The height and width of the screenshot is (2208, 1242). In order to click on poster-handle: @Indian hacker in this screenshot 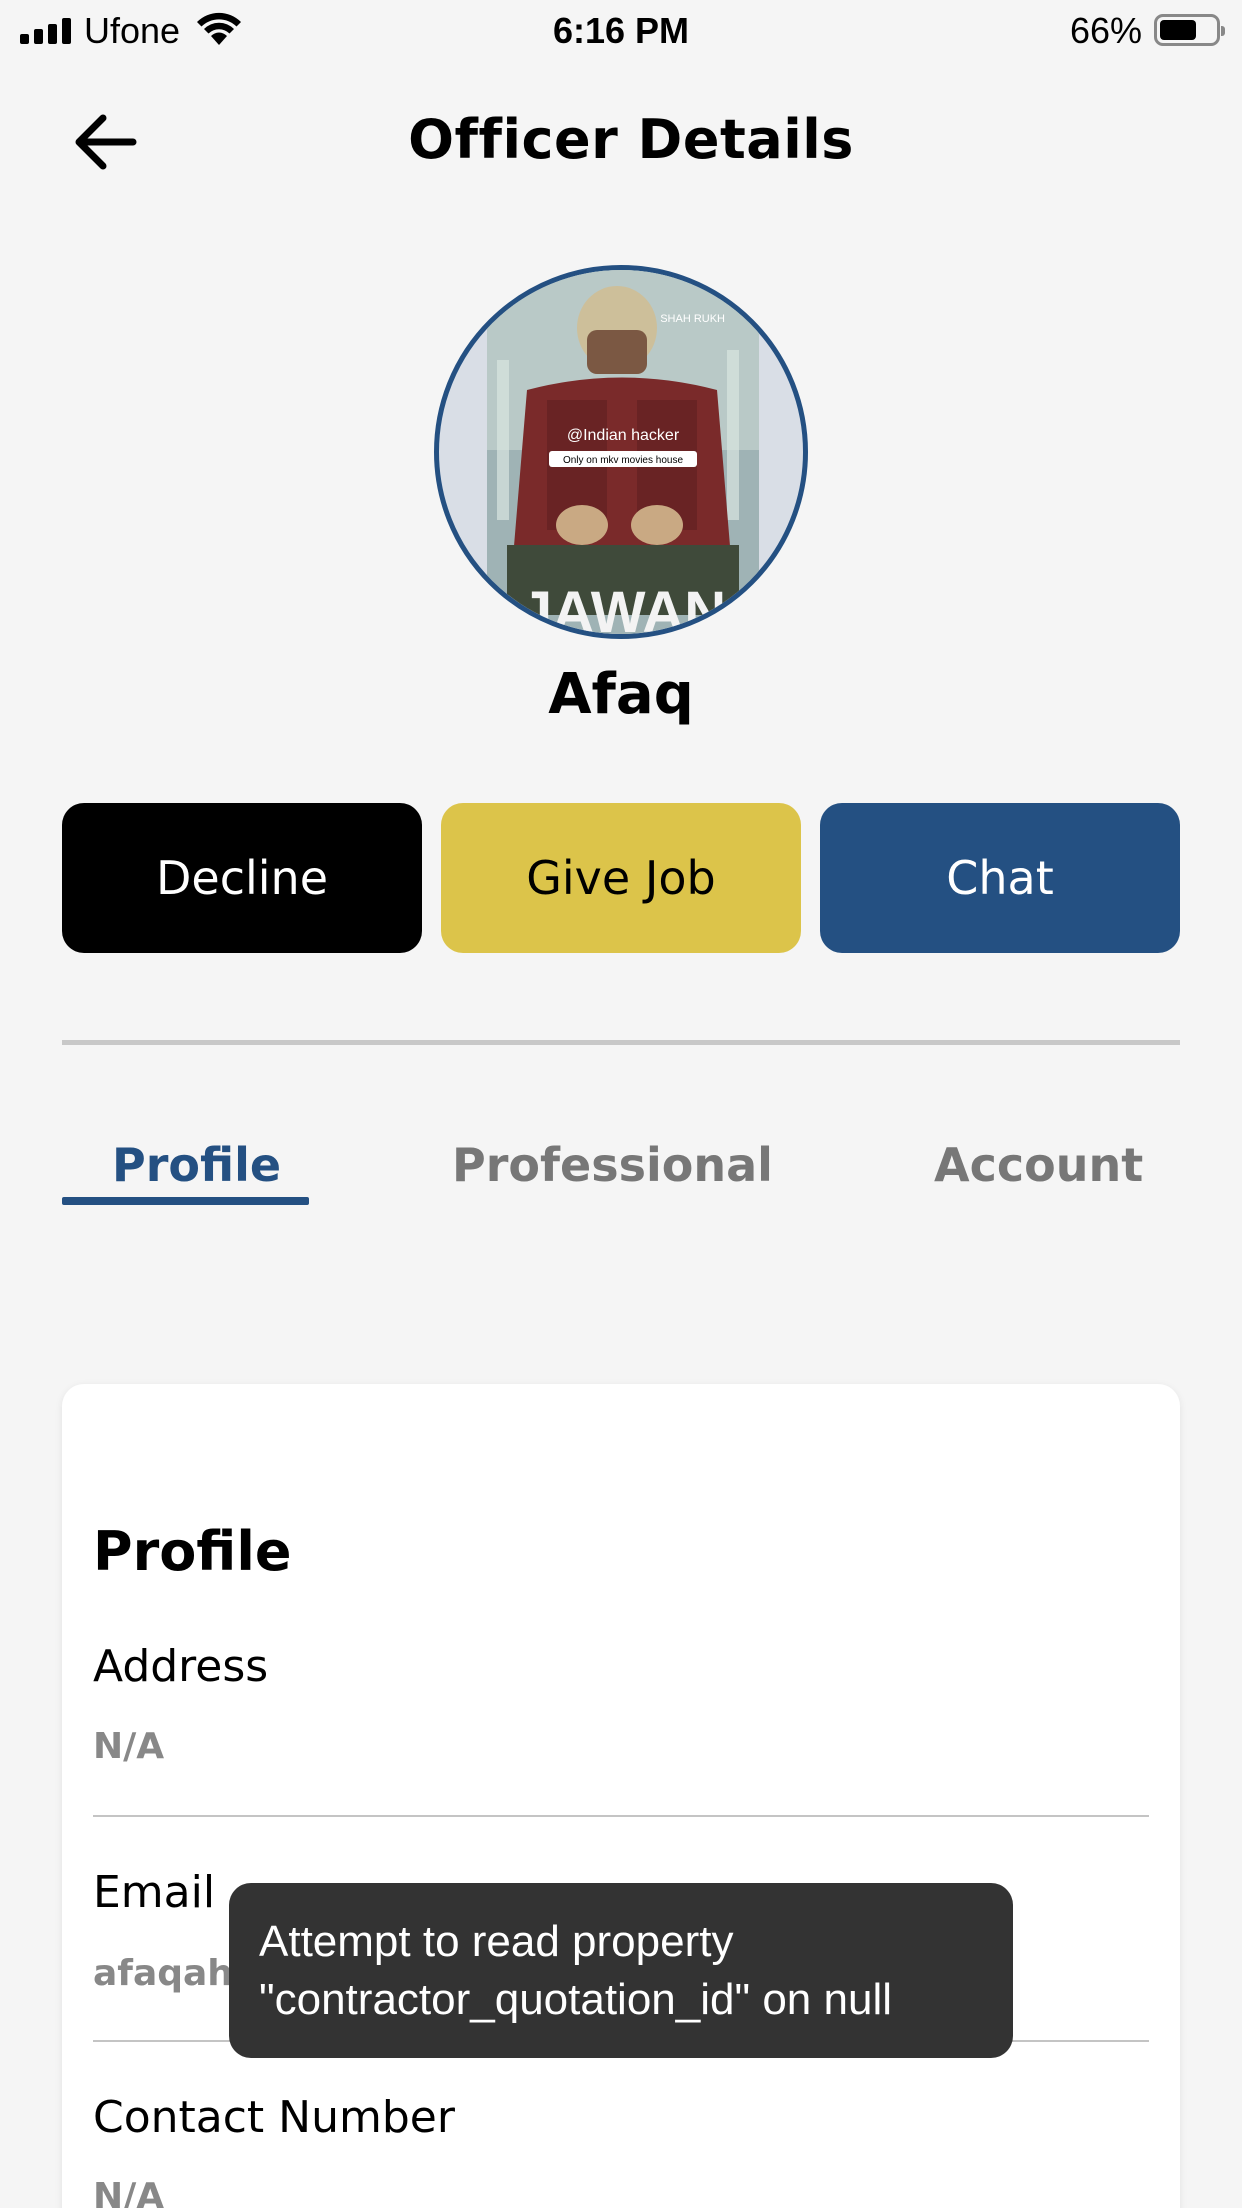, I will do `click(623, 435)`.